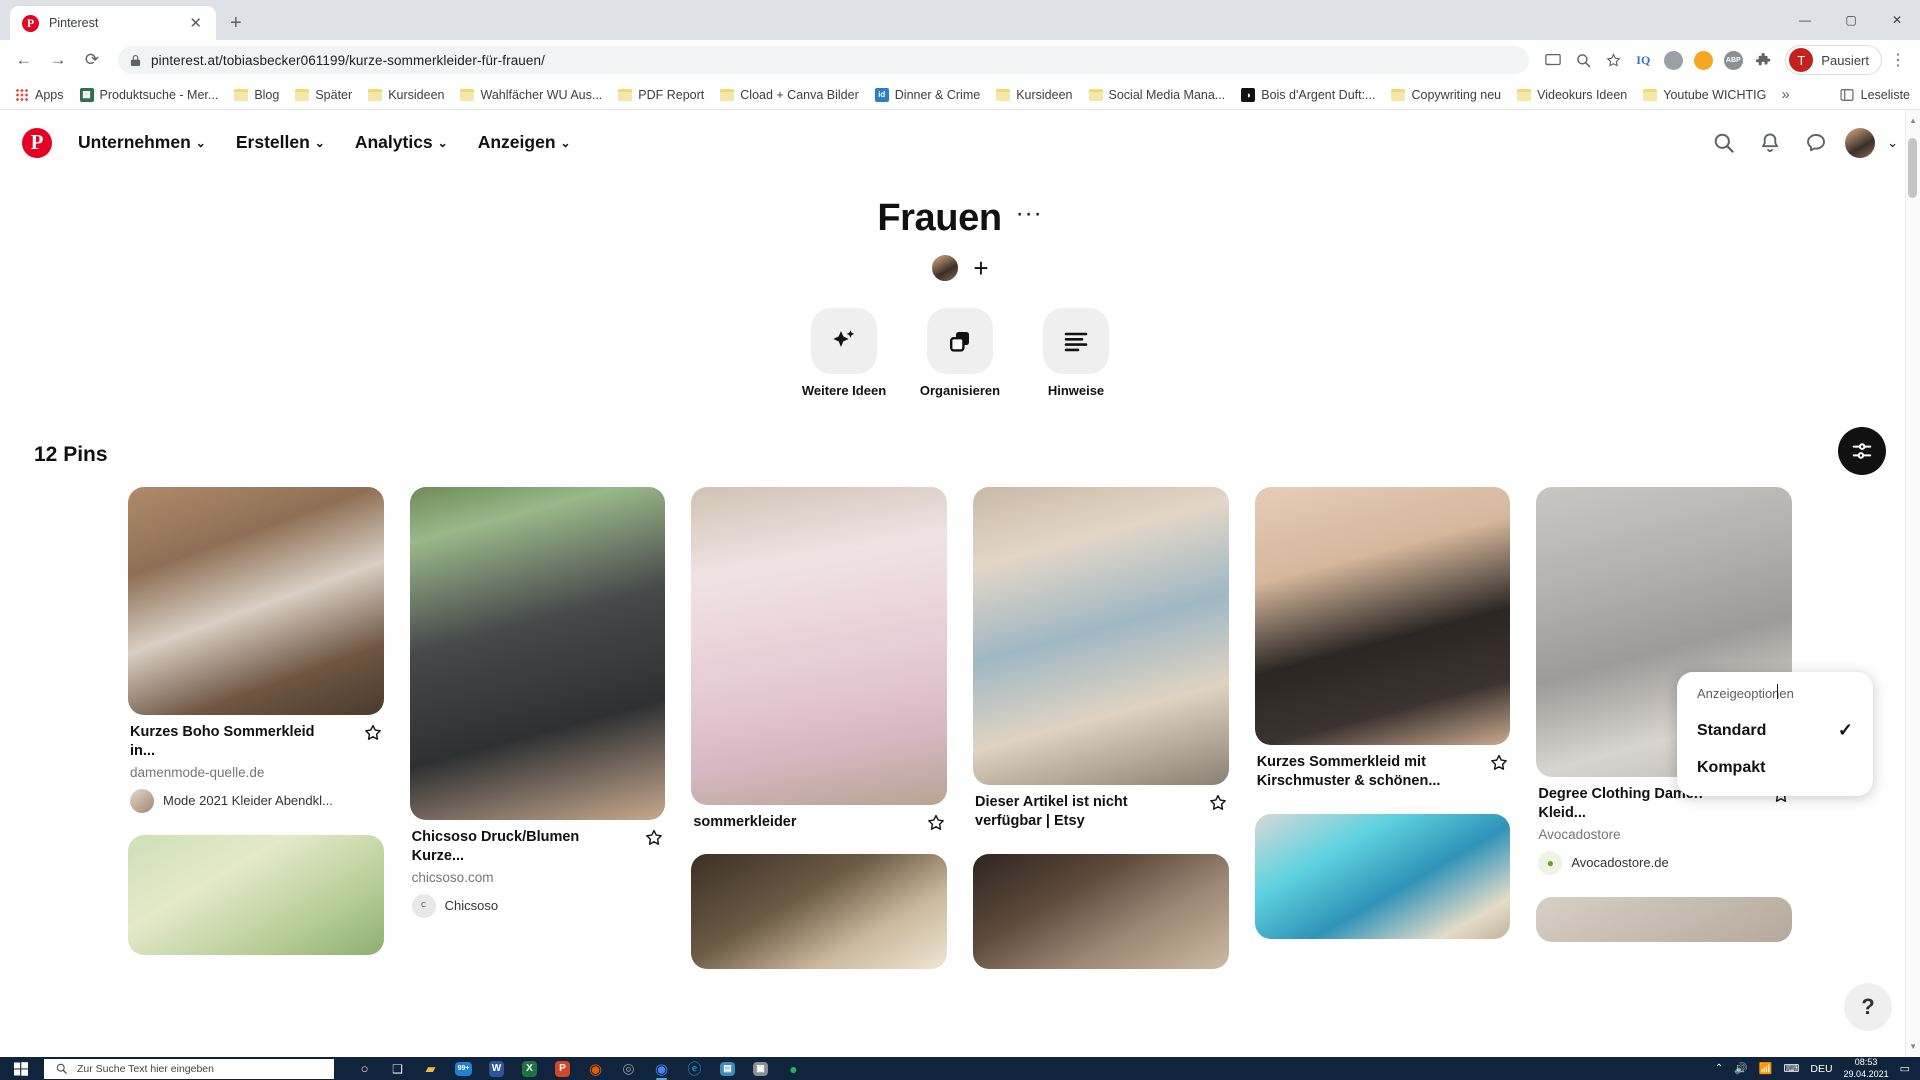  I want to click on maximize-button: ▢, so click(1851, 20).